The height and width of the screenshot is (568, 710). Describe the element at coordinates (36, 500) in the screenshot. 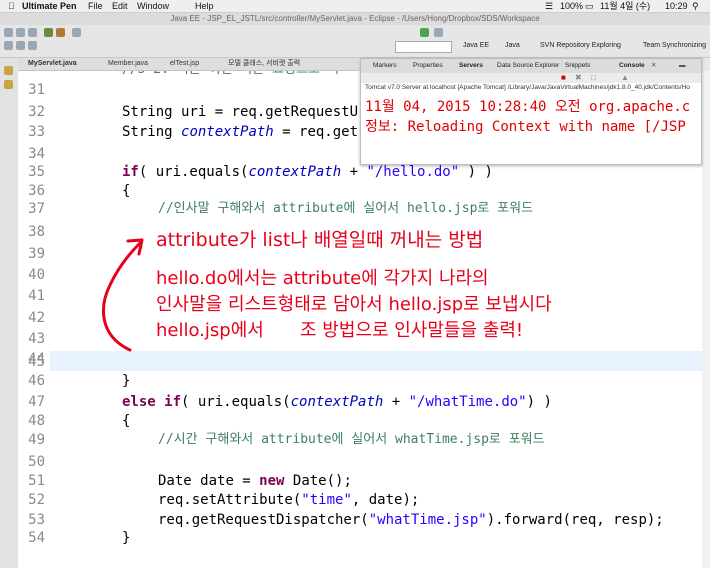

I see `line-number: 52` at that location.